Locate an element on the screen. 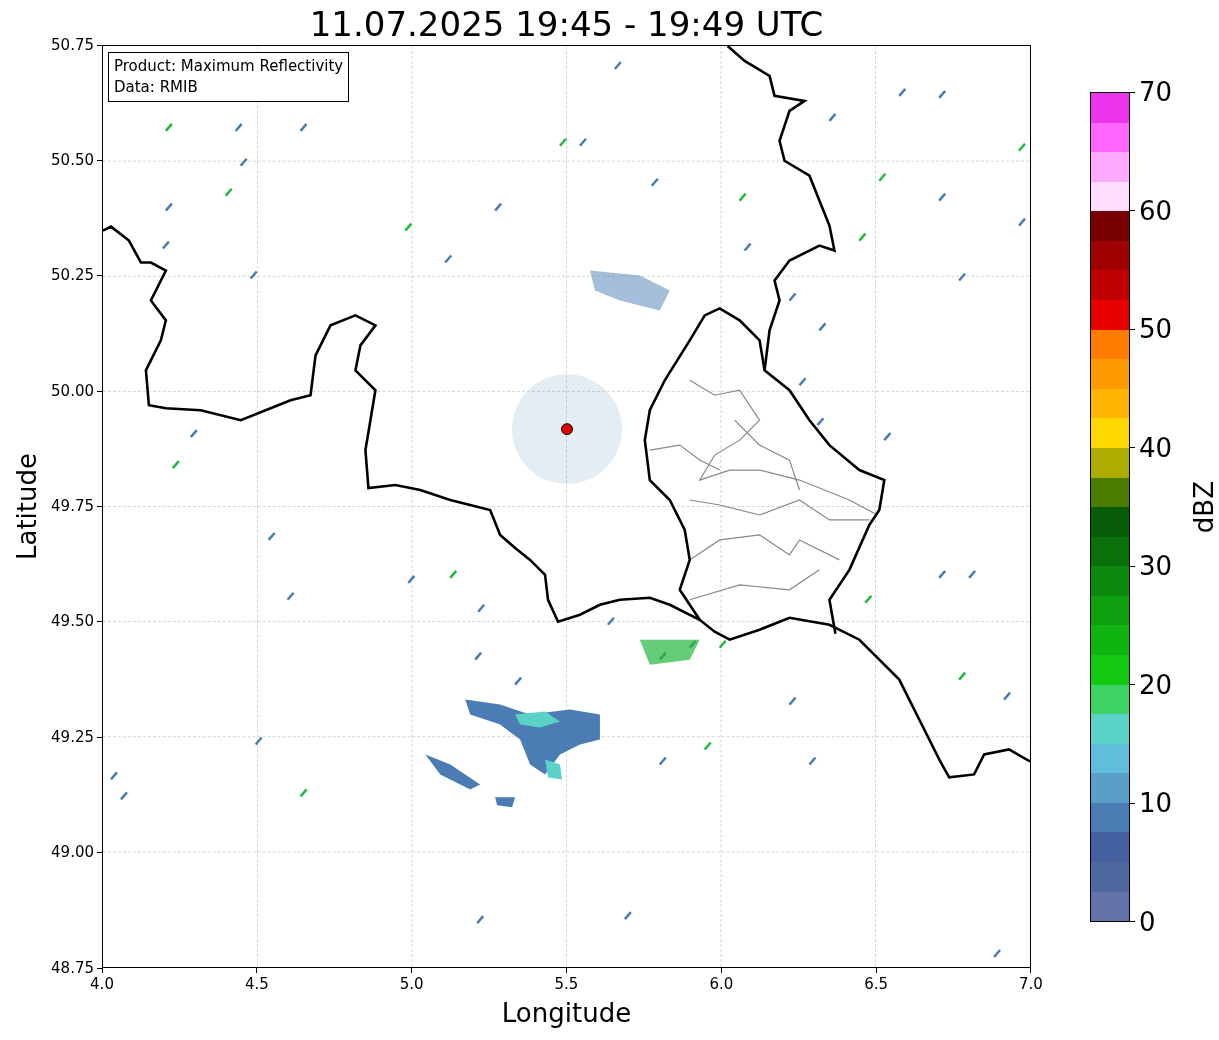 The height and width of the screenshot is (1040, 1219). x-tick-label: 5.0 is located at coordinates (411, 984).